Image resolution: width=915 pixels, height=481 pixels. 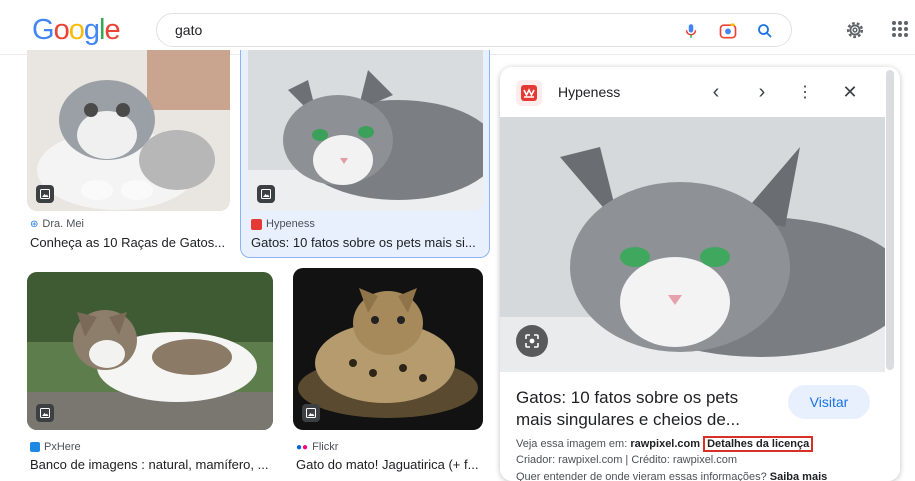 What do you see at coordinates (805, 92) in the screenshot?
I see `more-options-icon: ⋮` at bounding box center [805, 92].